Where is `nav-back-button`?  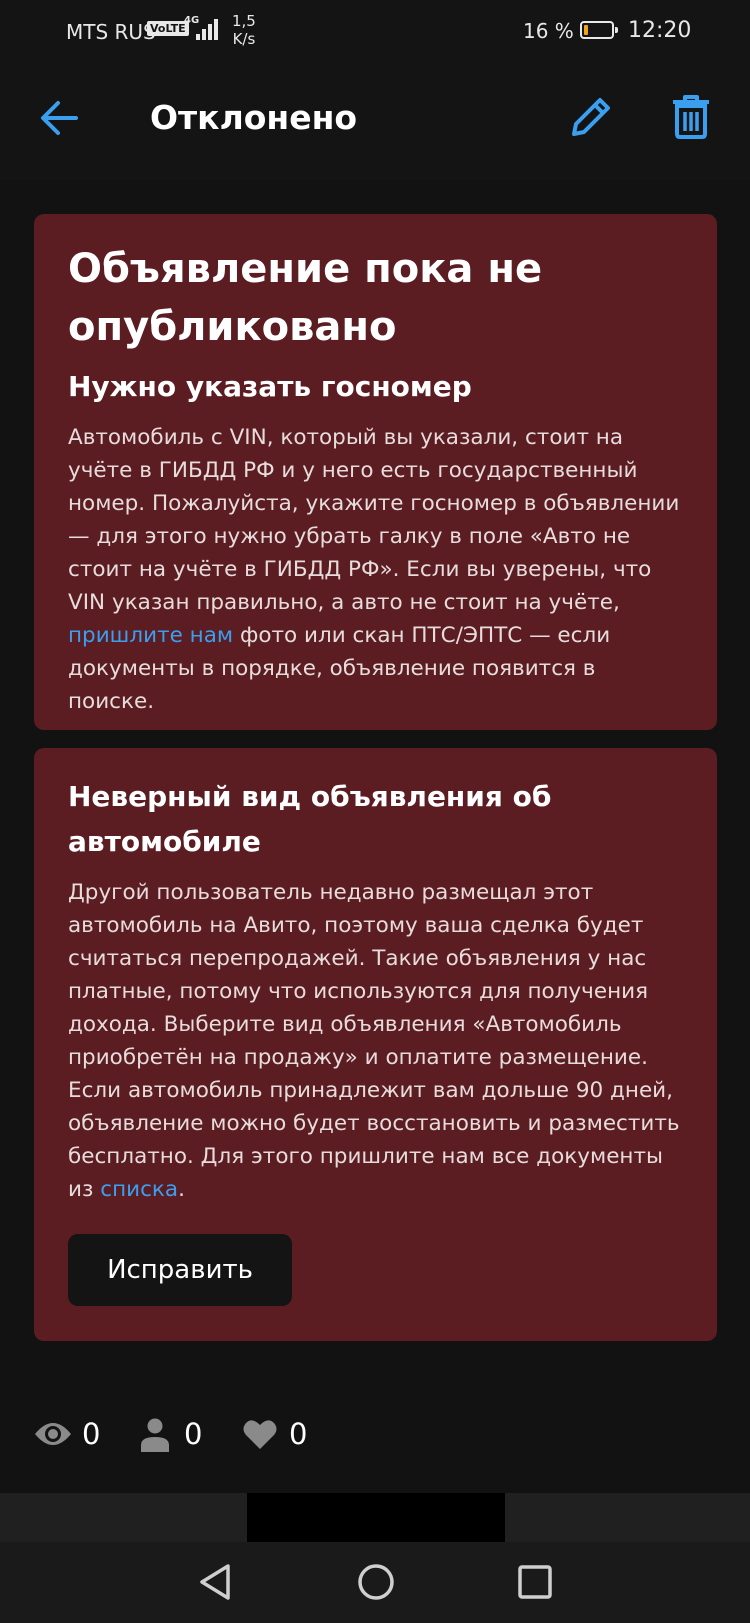 nav-back-button is located at coordinates (216, 1582).